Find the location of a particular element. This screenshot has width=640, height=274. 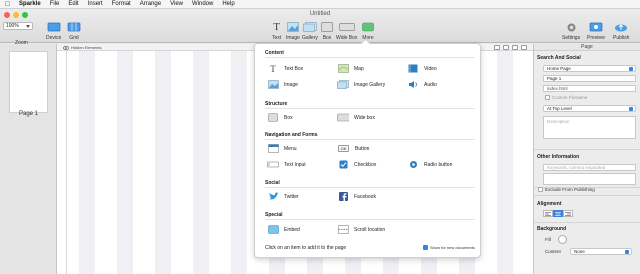

image-tool-label: Image is located at coordinates (293, 38).